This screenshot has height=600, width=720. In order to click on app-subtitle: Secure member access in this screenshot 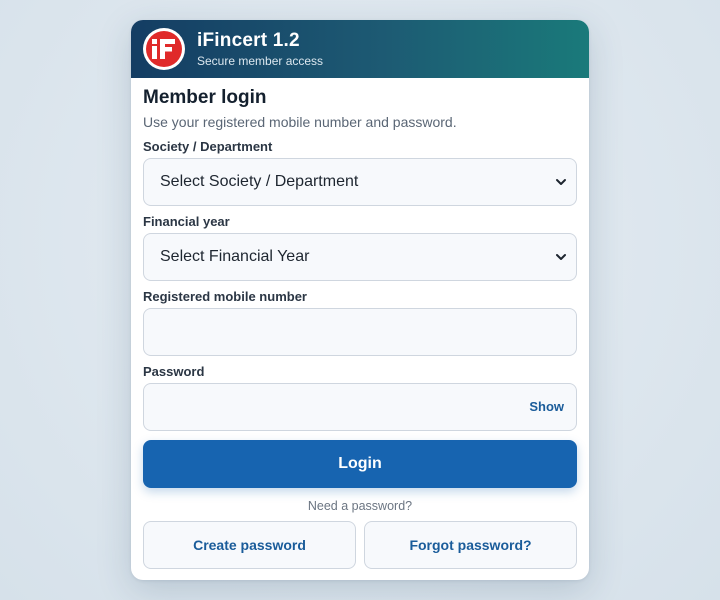, I will do `click(260, 60)`.